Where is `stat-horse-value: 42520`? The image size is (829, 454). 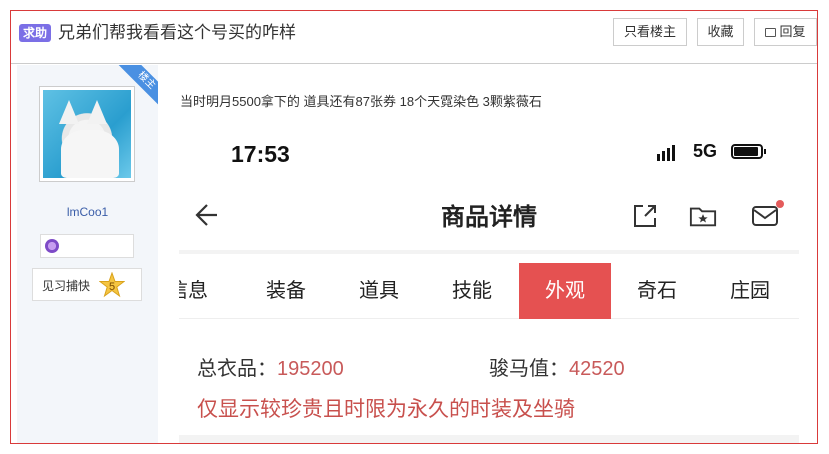 stat-horse-value: 42520 is located at coordinates (597, 369).